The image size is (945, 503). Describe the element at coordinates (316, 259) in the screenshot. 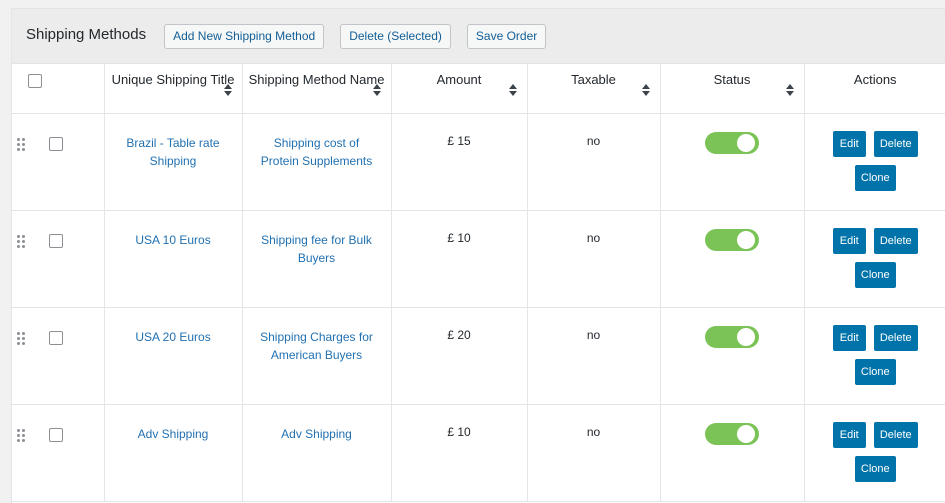

I see `shipping-method-name-link: Shipping fee for Bulk Buyers` at that location.